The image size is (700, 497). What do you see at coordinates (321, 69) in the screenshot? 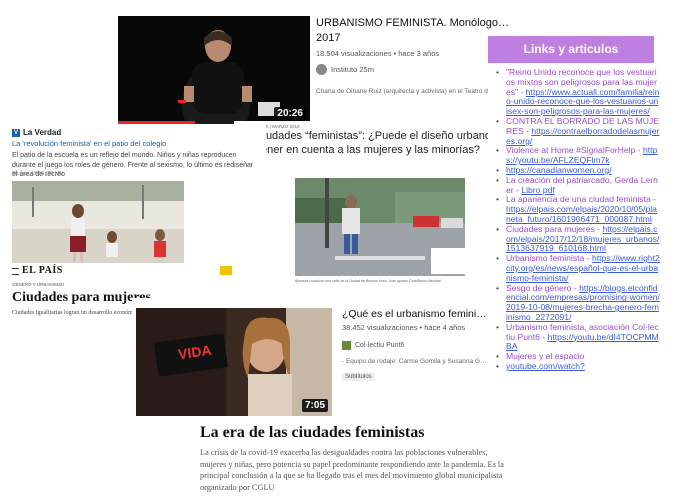
I see `channel-logo-icon` at bounding box center [321, 69].